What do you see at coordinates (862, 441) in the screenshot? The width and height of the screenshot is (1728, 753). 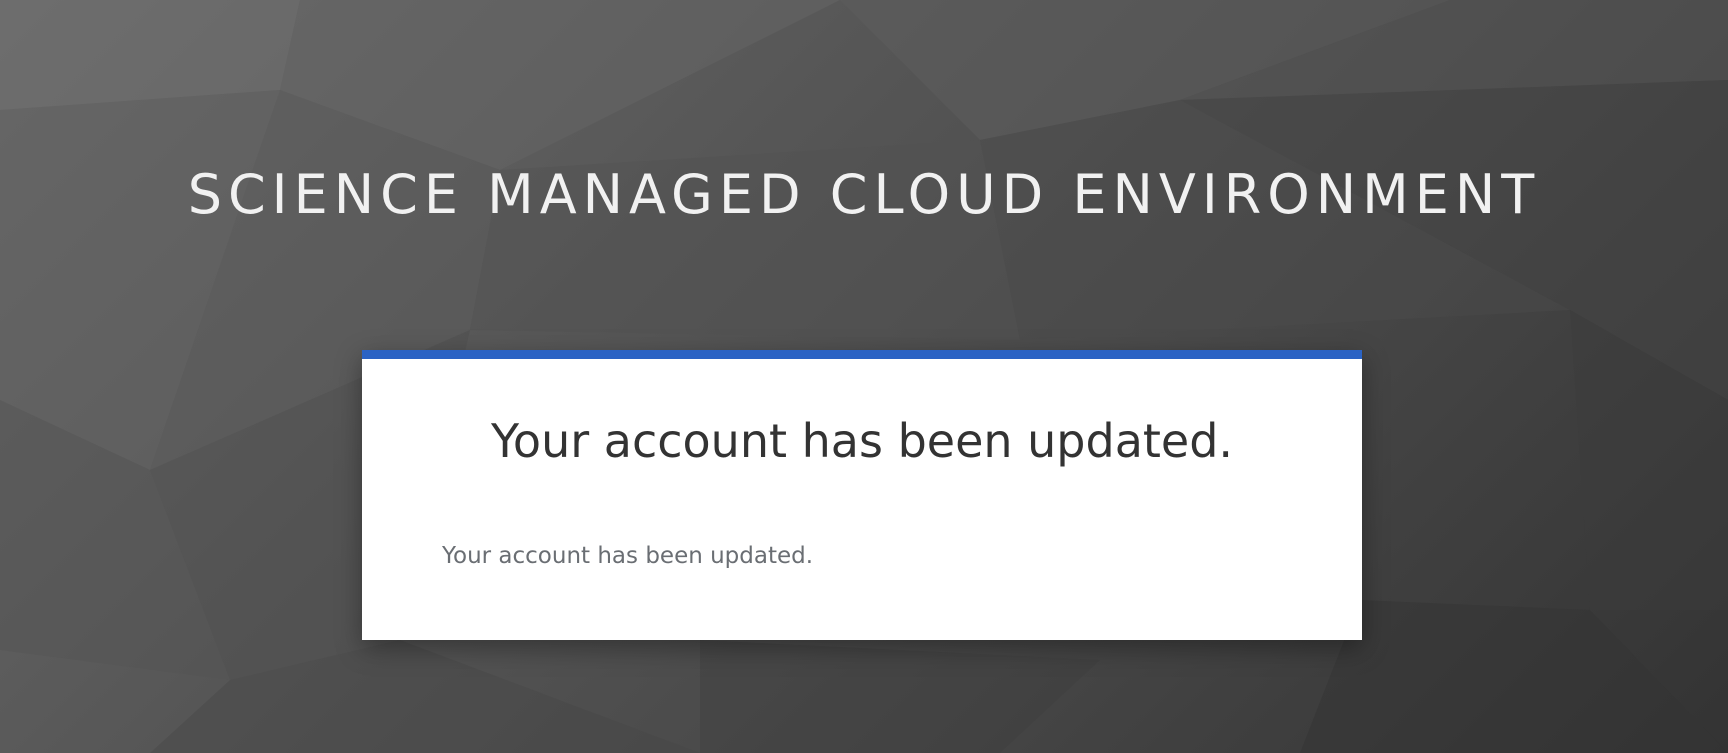 I see `card-title: Your account has been updated.` at bounding box center [862, 441].